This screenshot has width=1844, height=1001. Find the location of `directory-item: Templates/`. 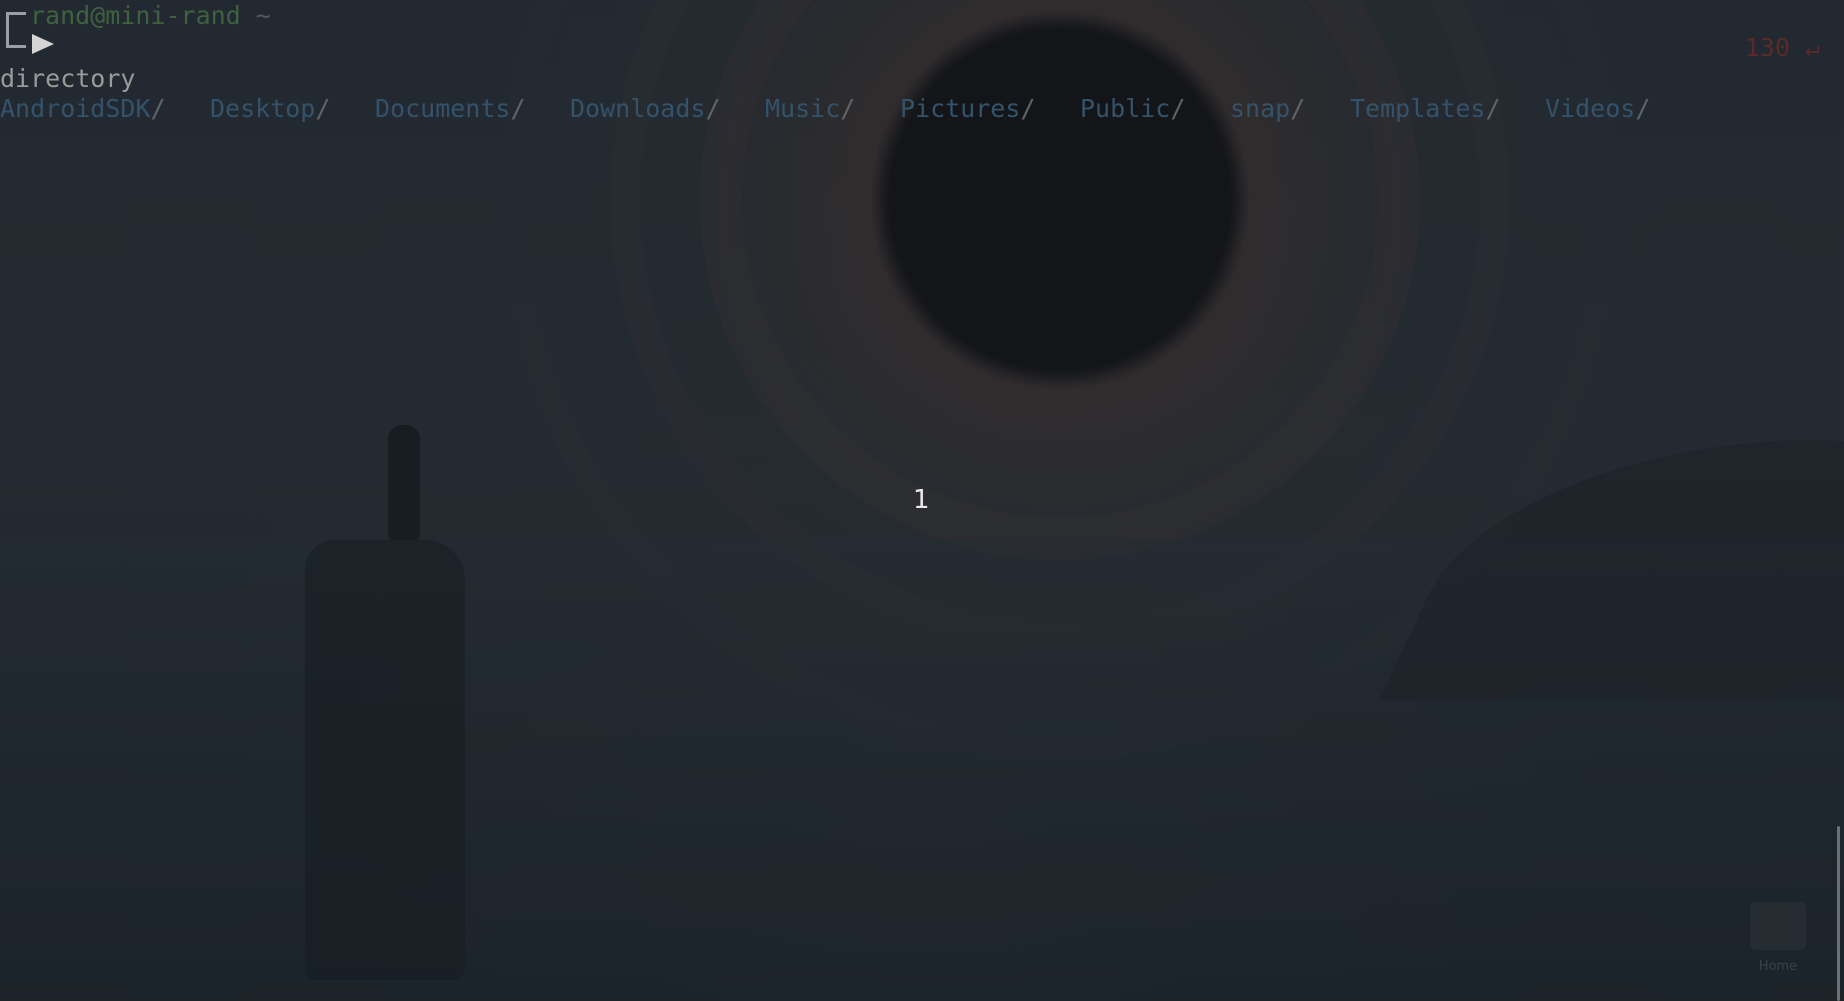

directory-item: Templates/ is located at coordinates (1425, 108).